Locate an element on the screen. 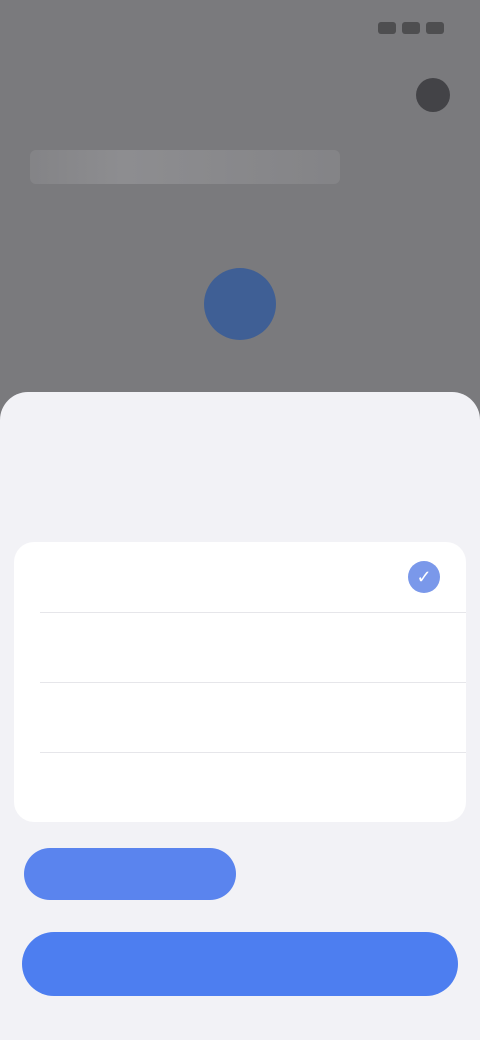  status-icons is located at coordinates (411, 28).